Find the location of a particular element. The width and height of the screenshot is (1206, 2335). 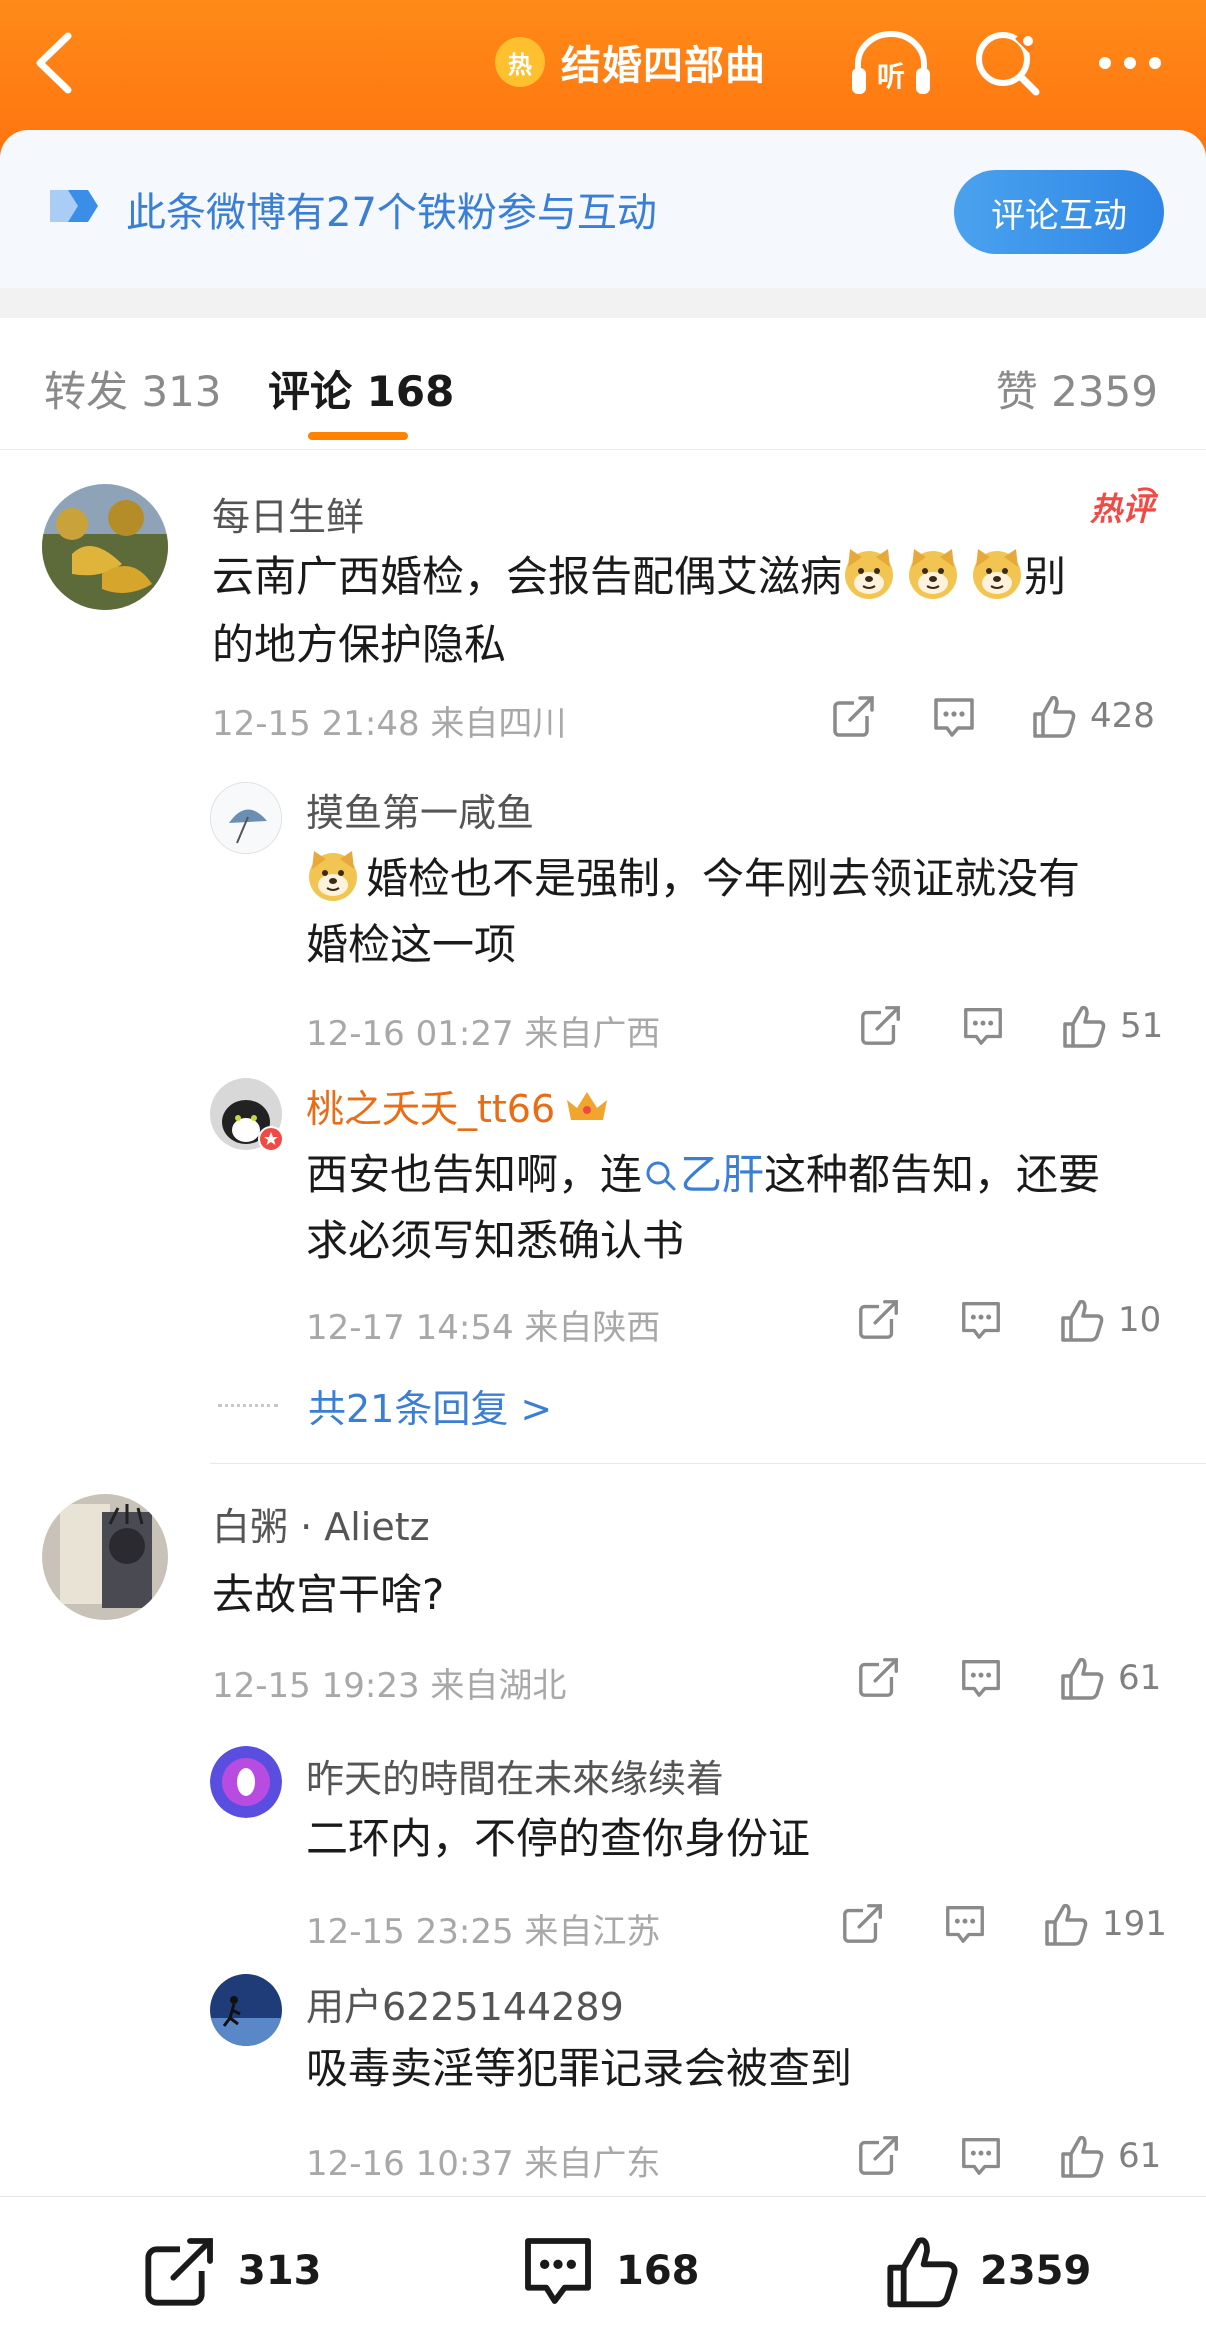

like-button: 10 is located at coordinates (1109, 1320).